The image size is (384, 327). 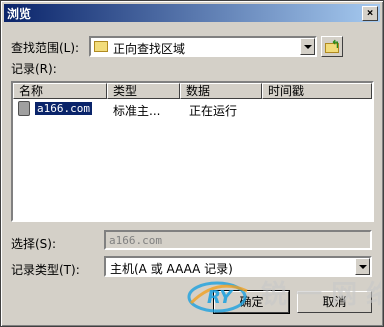 I want to click on up-arrow-icon: ↰, so click(x=336, y=44).